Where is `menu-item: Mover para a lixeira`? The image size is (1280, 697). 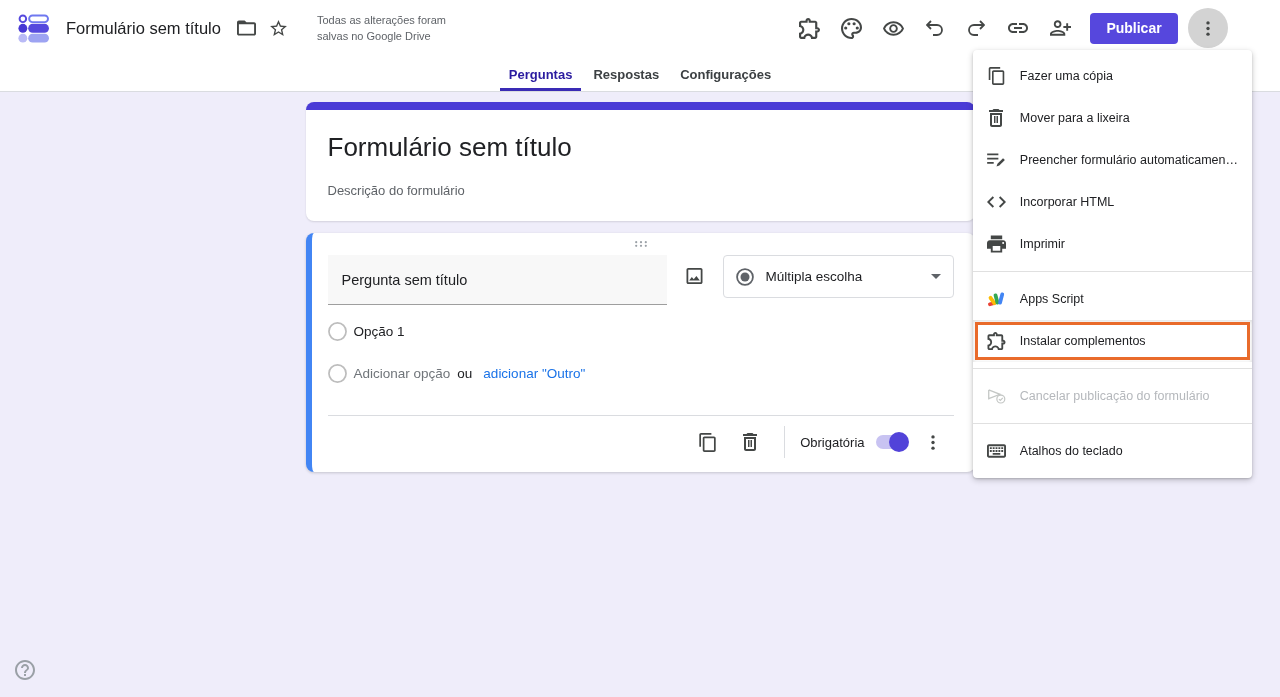 menu-item: Mover para a lixeira is located at coordinates (1112, 118).